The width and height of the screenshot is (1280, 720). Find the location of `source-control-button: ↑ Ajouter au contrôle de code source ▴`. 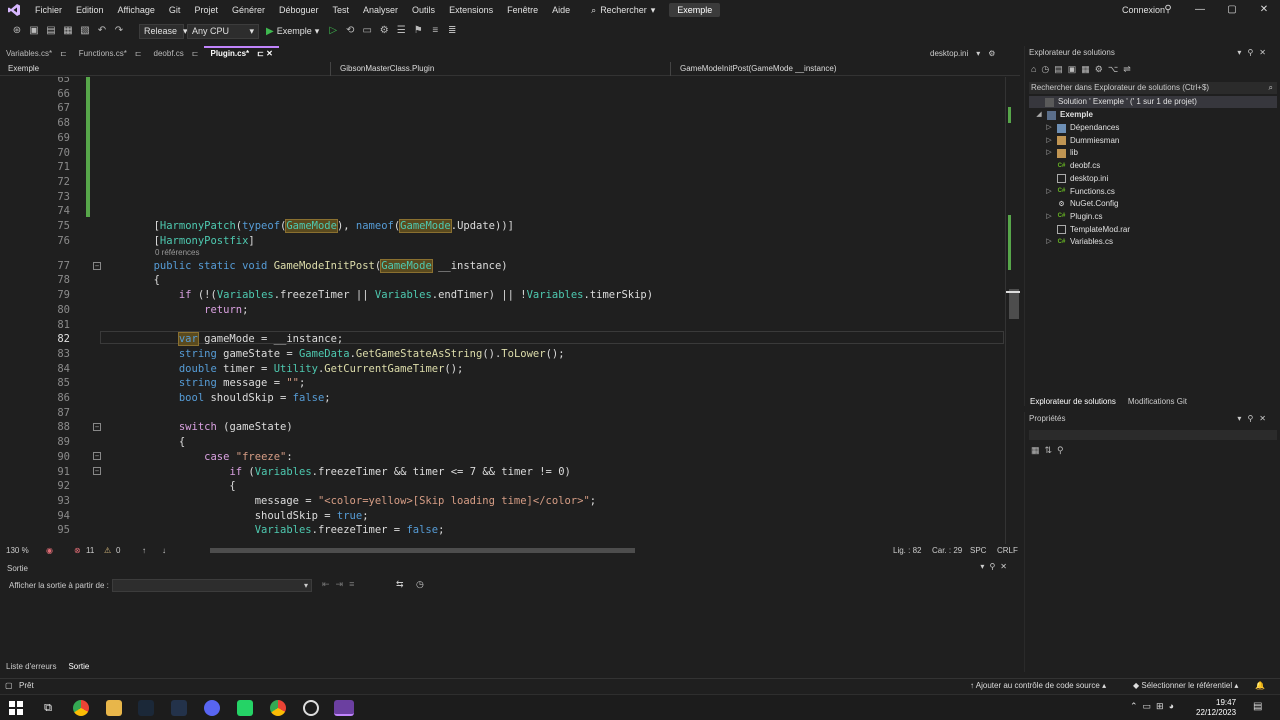

source-control-button: ↑ Ajouter au contrôle de code source ▴ is located at coordinates (1038, 686).